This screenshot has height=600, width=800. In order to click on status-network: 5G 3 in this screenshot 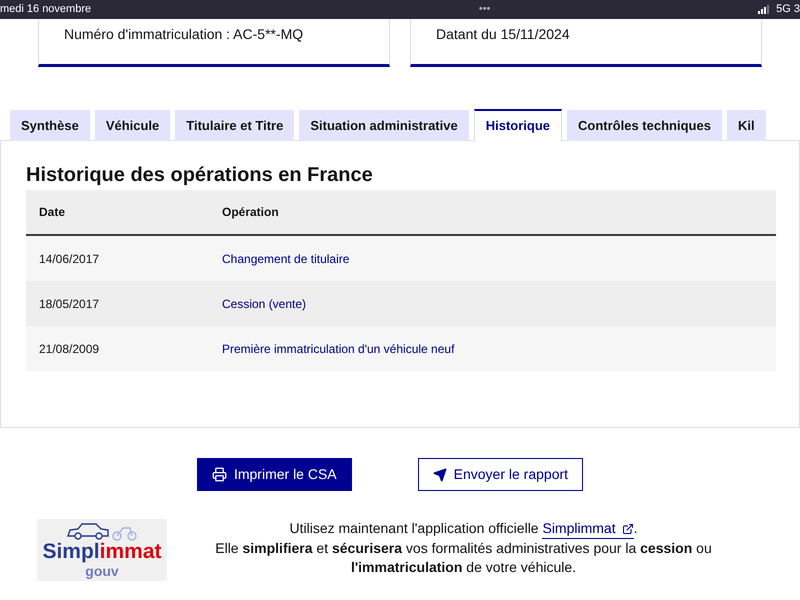, I will do `click(779, 9)`.